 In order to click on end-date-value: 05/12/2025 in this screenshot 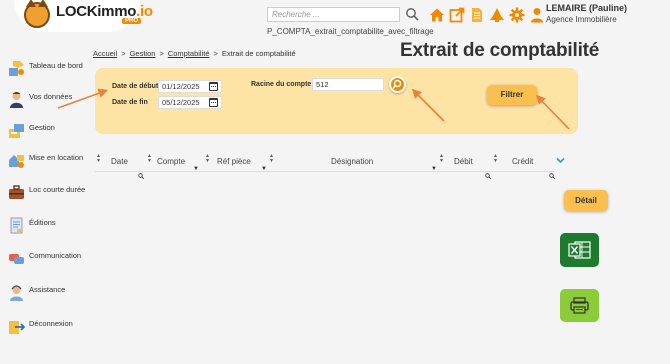, I will do `click(181, 102)`.